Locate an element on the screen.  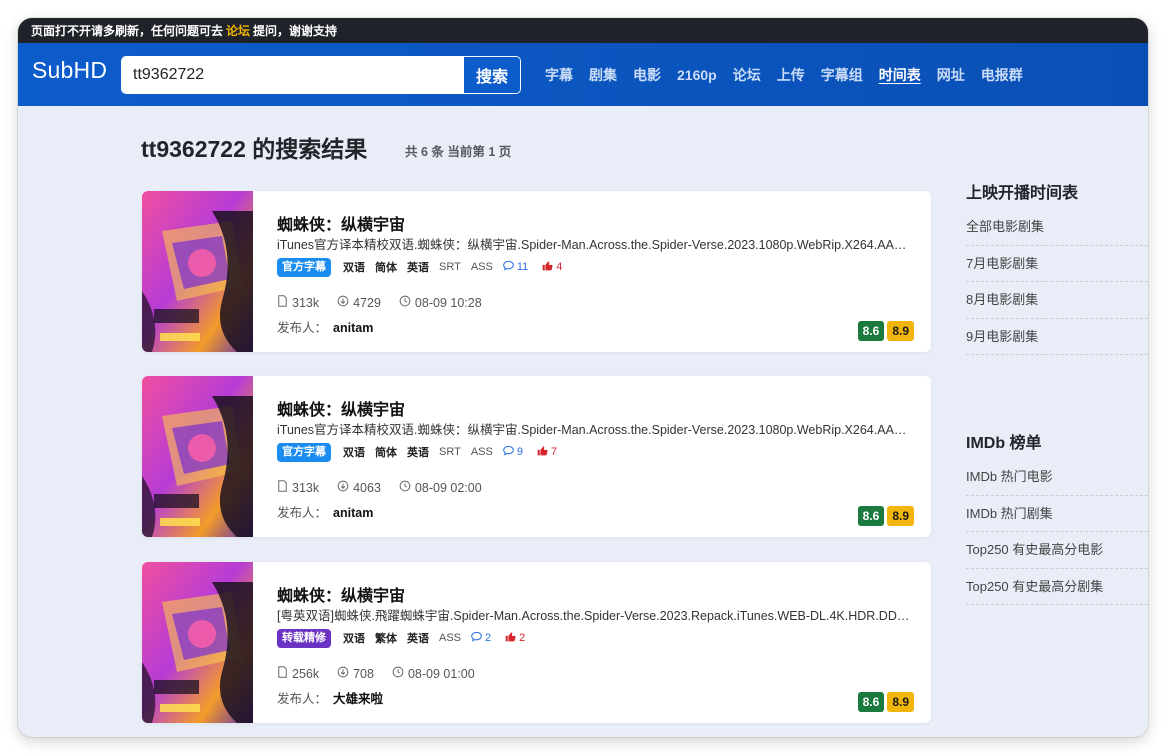
file-size-value: 313k is located at coordinates (306, 302).